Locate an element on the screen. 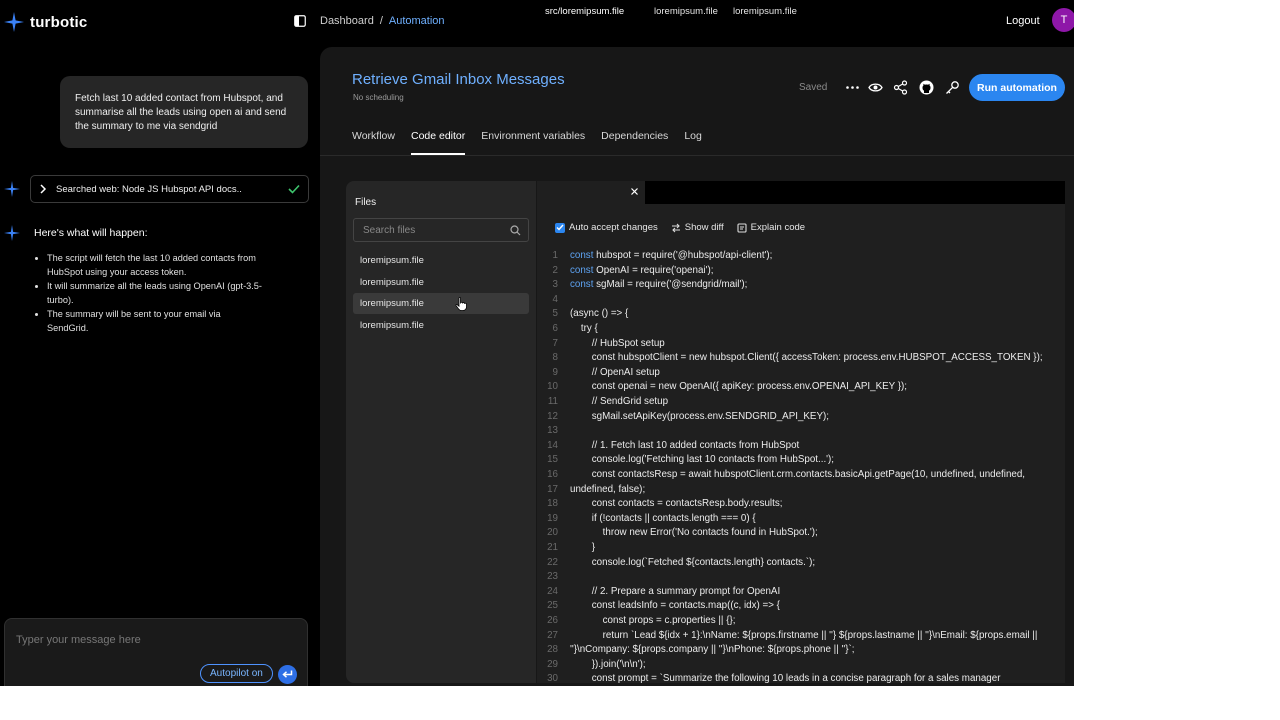 The image size is (1280, 720). autopilot-toggle: Autopilot on is located at coordinates (236, 673).